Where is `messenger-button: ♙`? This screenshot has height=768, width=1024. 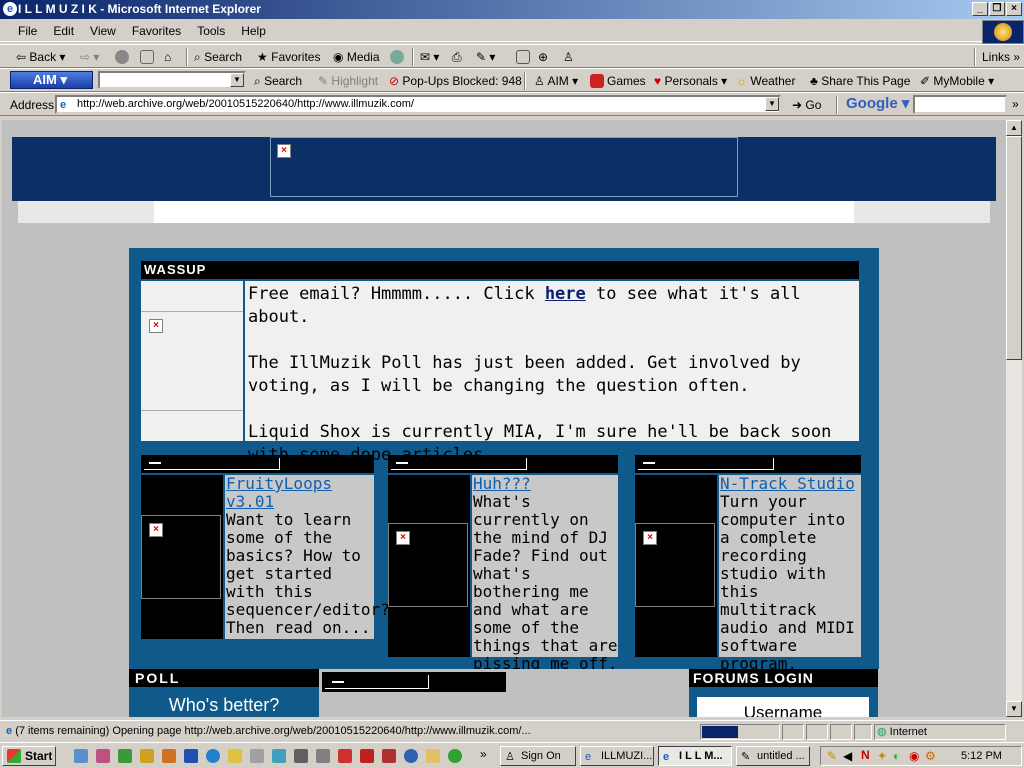
messenger-button: ♙ is located at coordinates (568, 57).